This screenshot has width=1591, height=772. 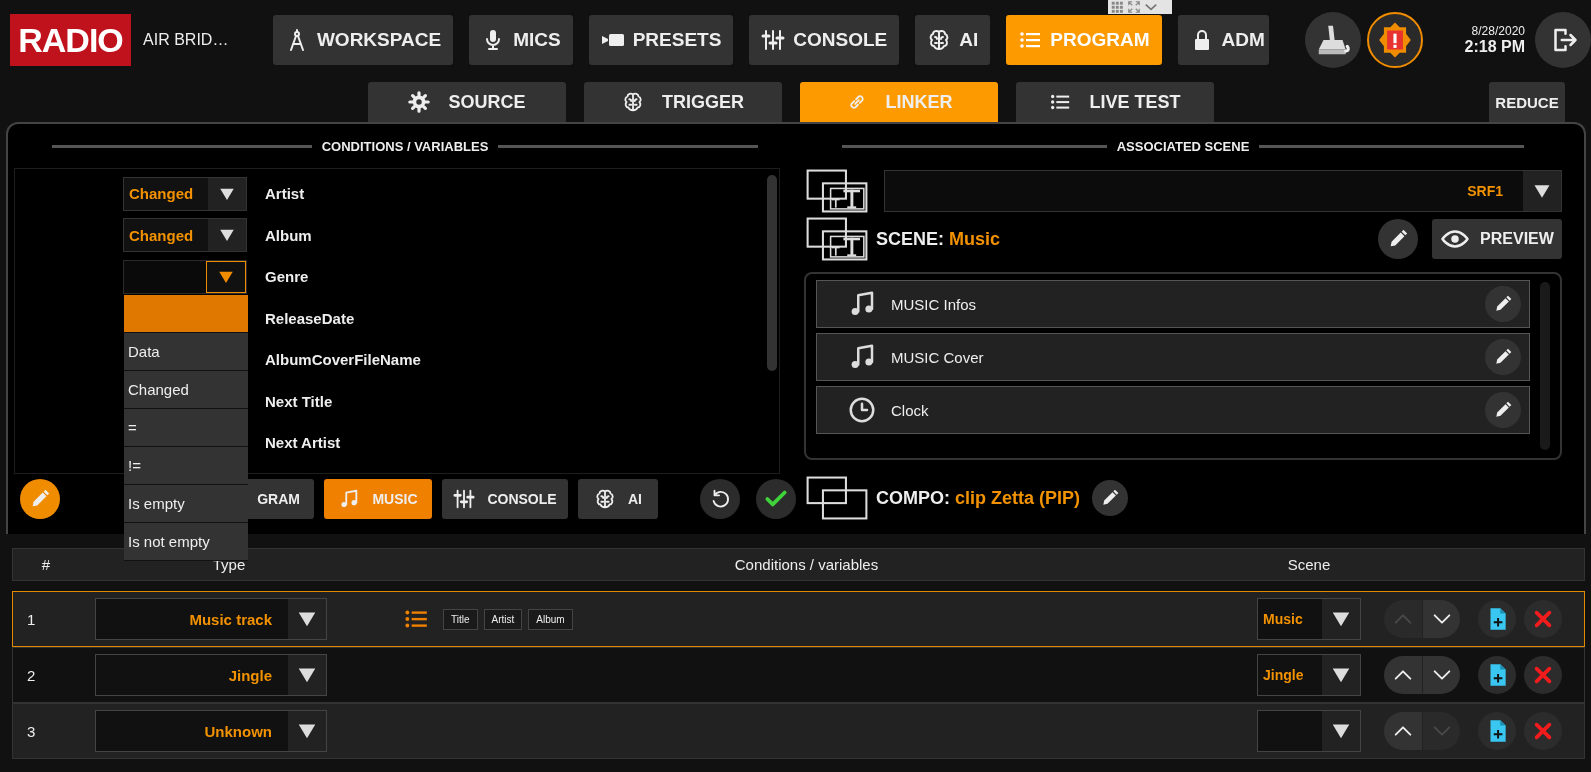 What do you see at coordinates (1110, 498) in the screenshot?
I see `edit-compo-button` at bounding box center [1110, 498].